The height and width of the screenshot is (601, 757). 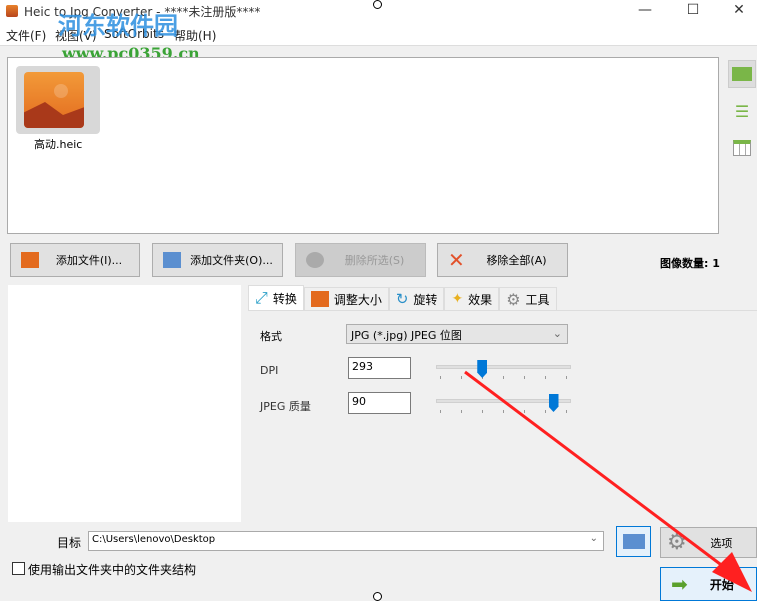 What do you see at coordinates (154, 539) in the screenshot?
I see `target-path-value: C:\Users\lenovo\Desktop` at bounding box center [154, 539].